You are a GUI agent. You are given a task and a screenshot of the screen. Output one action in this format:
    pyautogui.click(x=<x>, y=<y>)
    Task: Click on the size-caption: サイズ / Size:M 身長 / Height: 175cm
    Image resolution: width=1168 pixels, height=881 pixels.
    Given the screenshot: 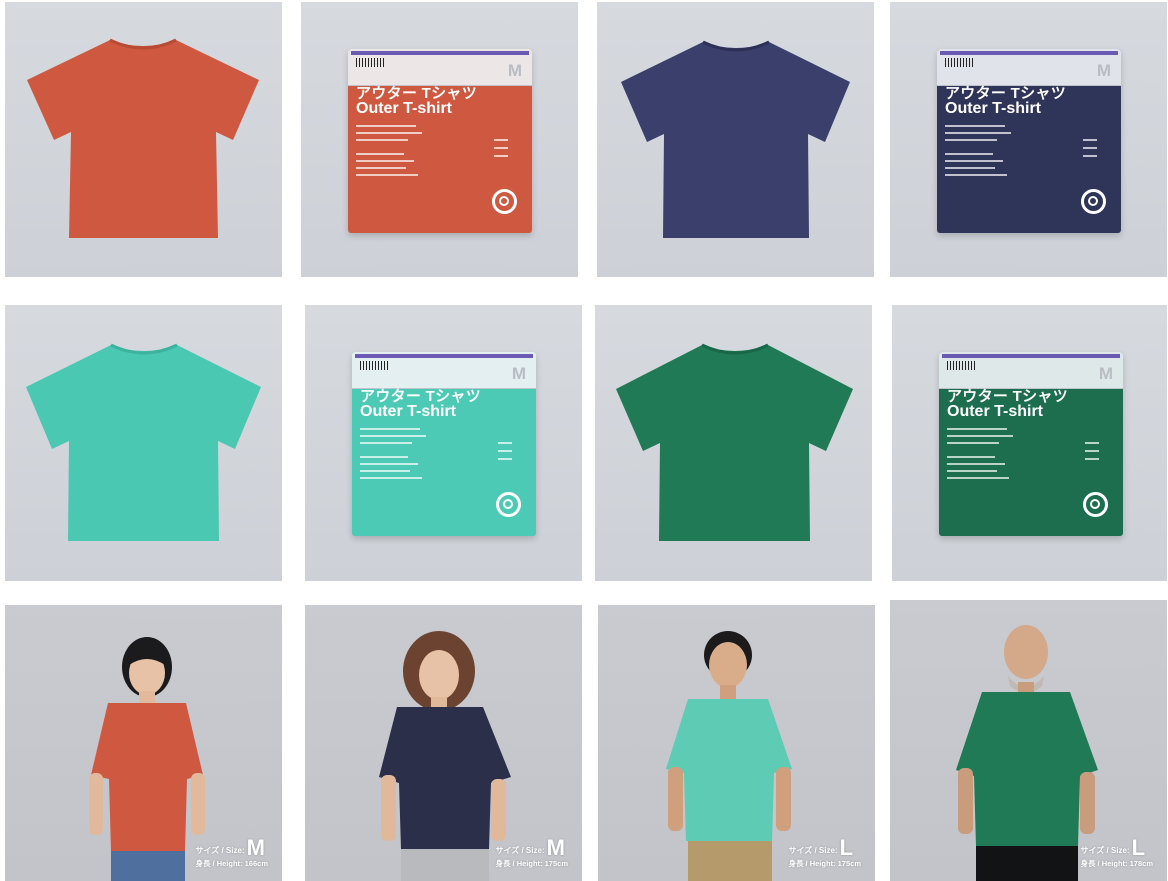 What is the action you would take?
    pyautogui.click(x=531, y=852)
    